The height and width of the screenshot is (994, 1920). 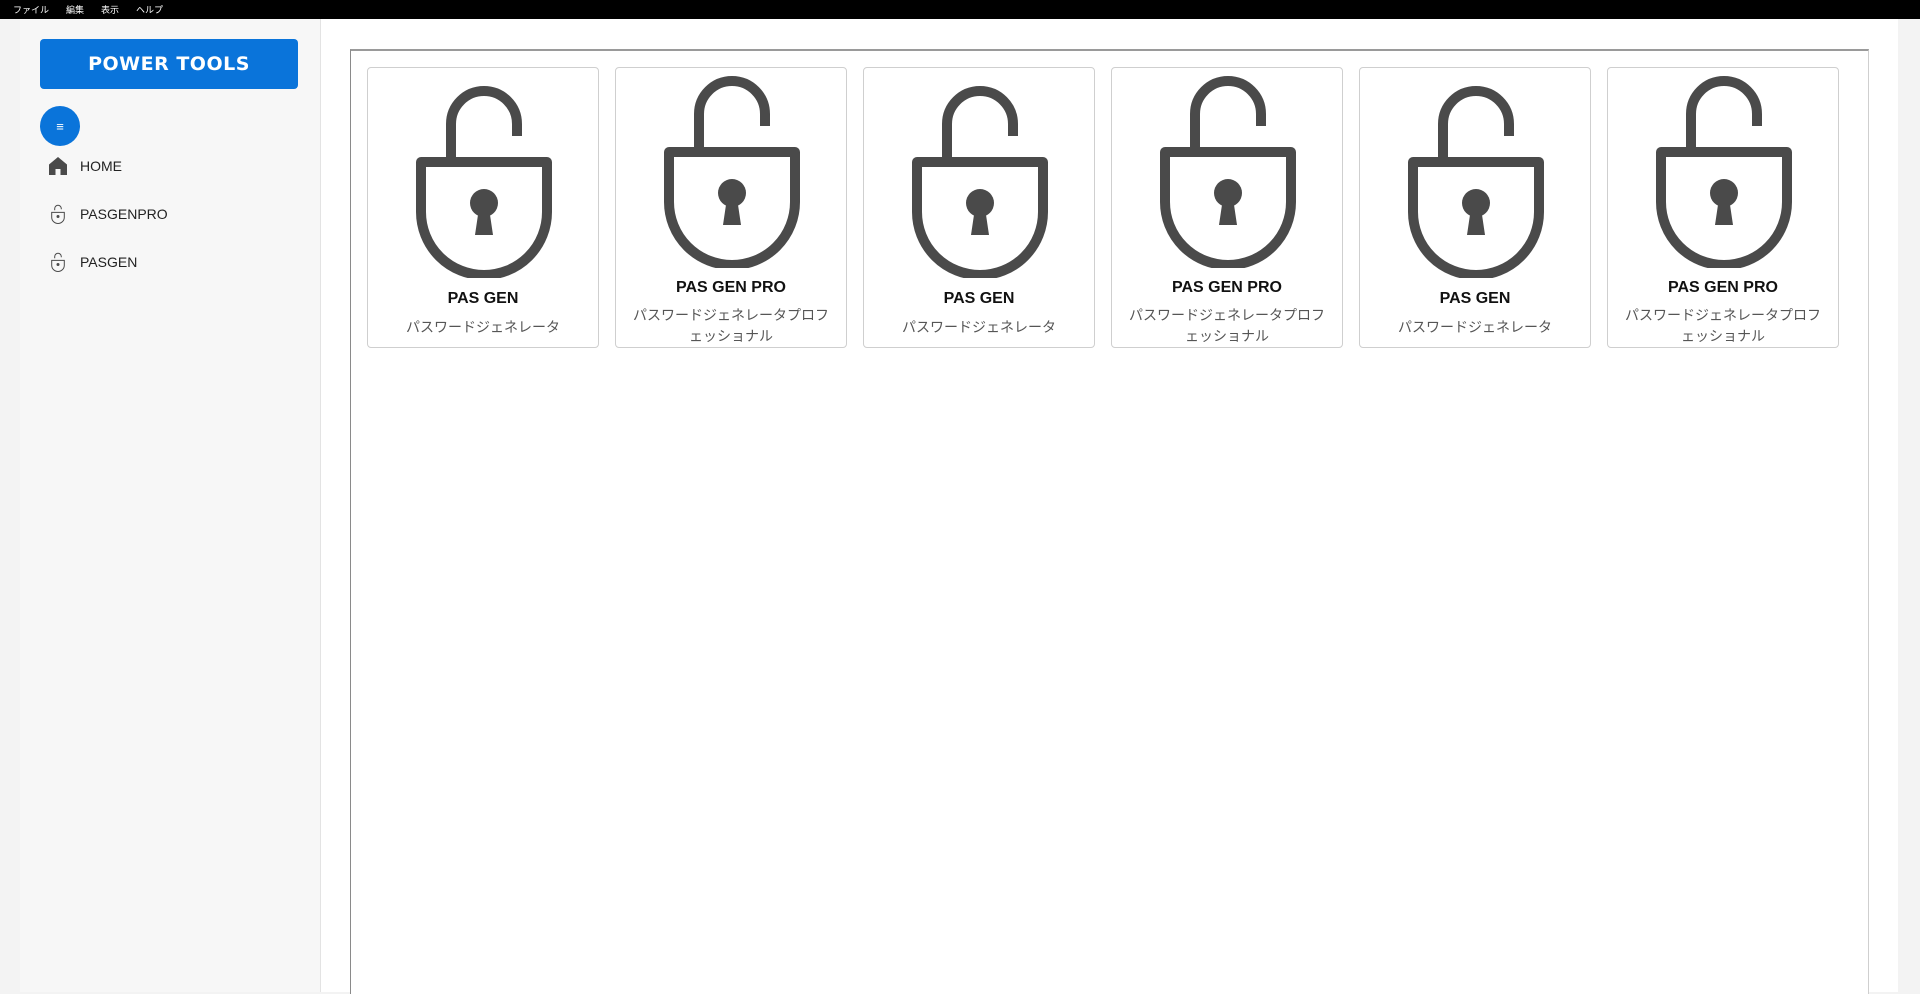 What do you see at coordinates (75, 9) in the screenshot?
I see `menu-edit: 編集` at bounding box center [75, 9].